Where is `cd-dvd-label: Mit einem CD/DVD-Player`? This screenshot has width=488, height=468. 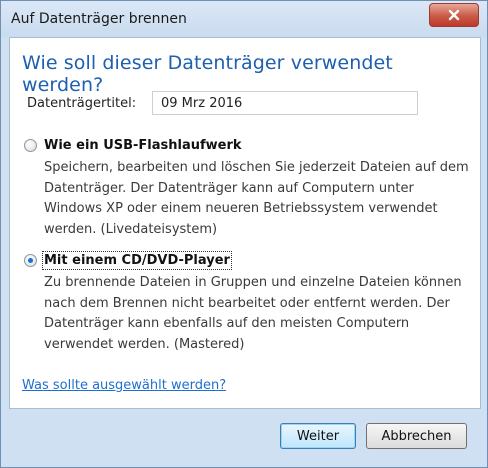 cd-dvd-label: Mit einem CD/DVD-Player is located at coordinates (137, 260).